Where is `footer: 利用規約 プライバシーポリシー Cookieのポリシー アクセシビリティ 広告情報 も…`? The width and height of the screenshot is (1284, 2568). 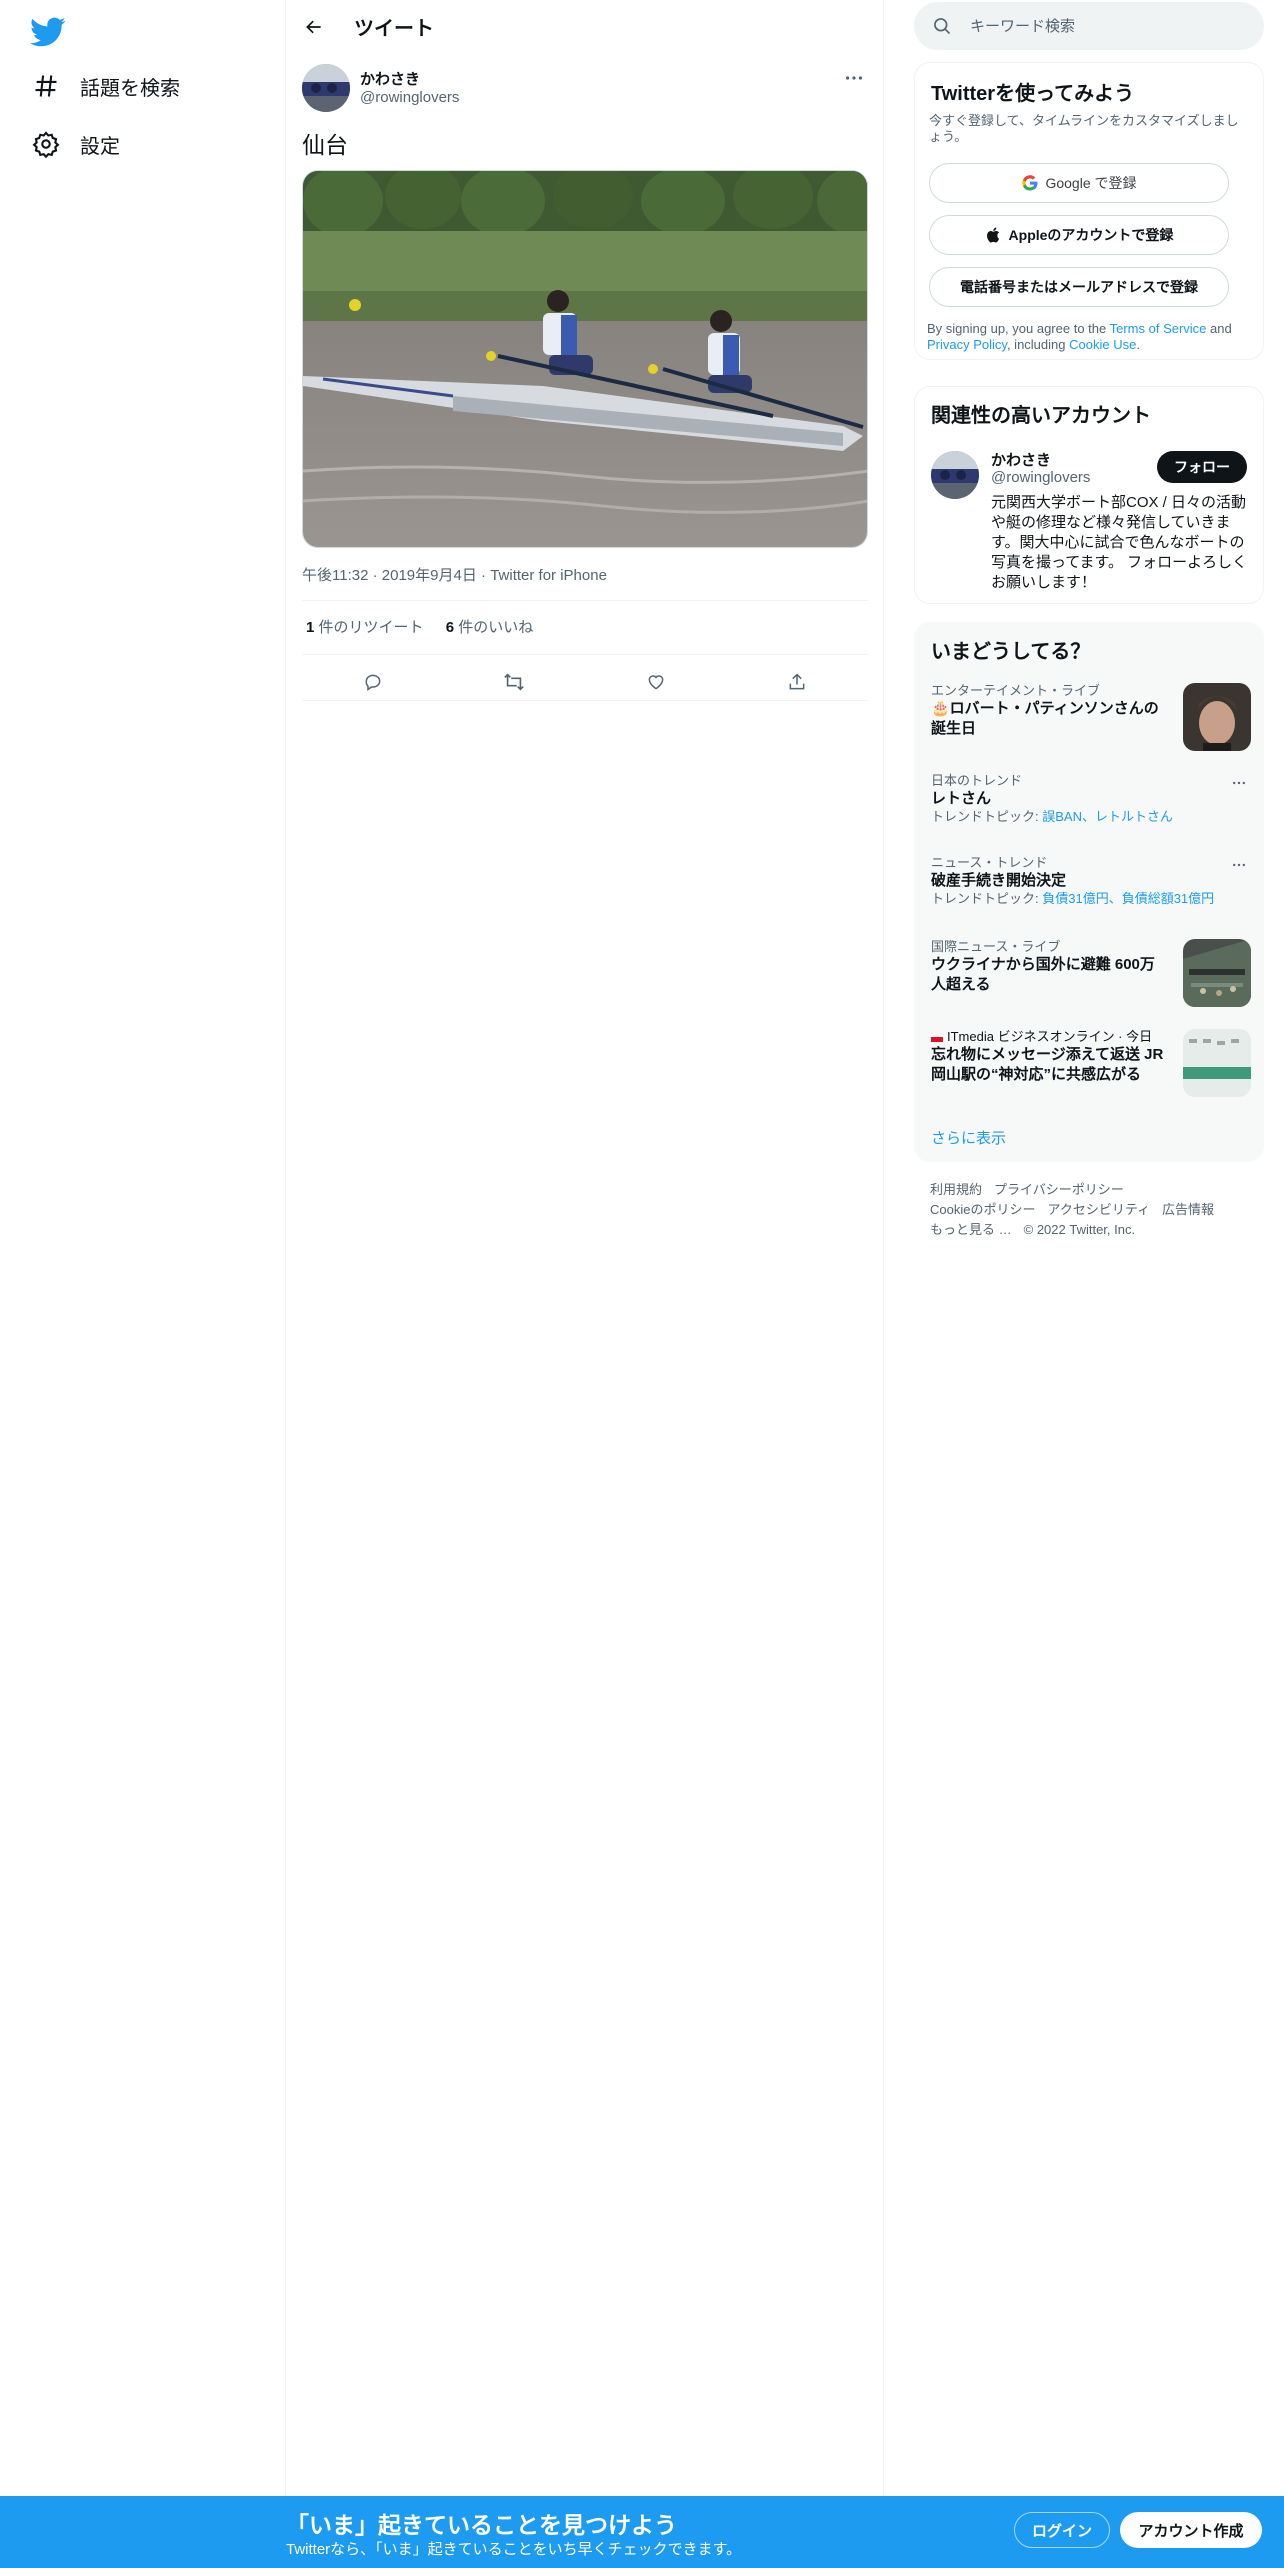
footer: 利用規約 プライバシーポリシー Cookieのポリシー アクセシビリティ 広告情報 も… is located at coordinates (1095, 1210).